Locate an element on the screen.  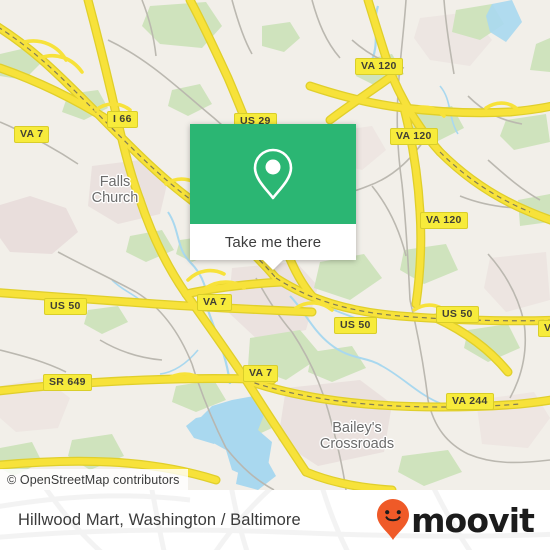
place-label-line: Church is located at coordinates (115, 198).